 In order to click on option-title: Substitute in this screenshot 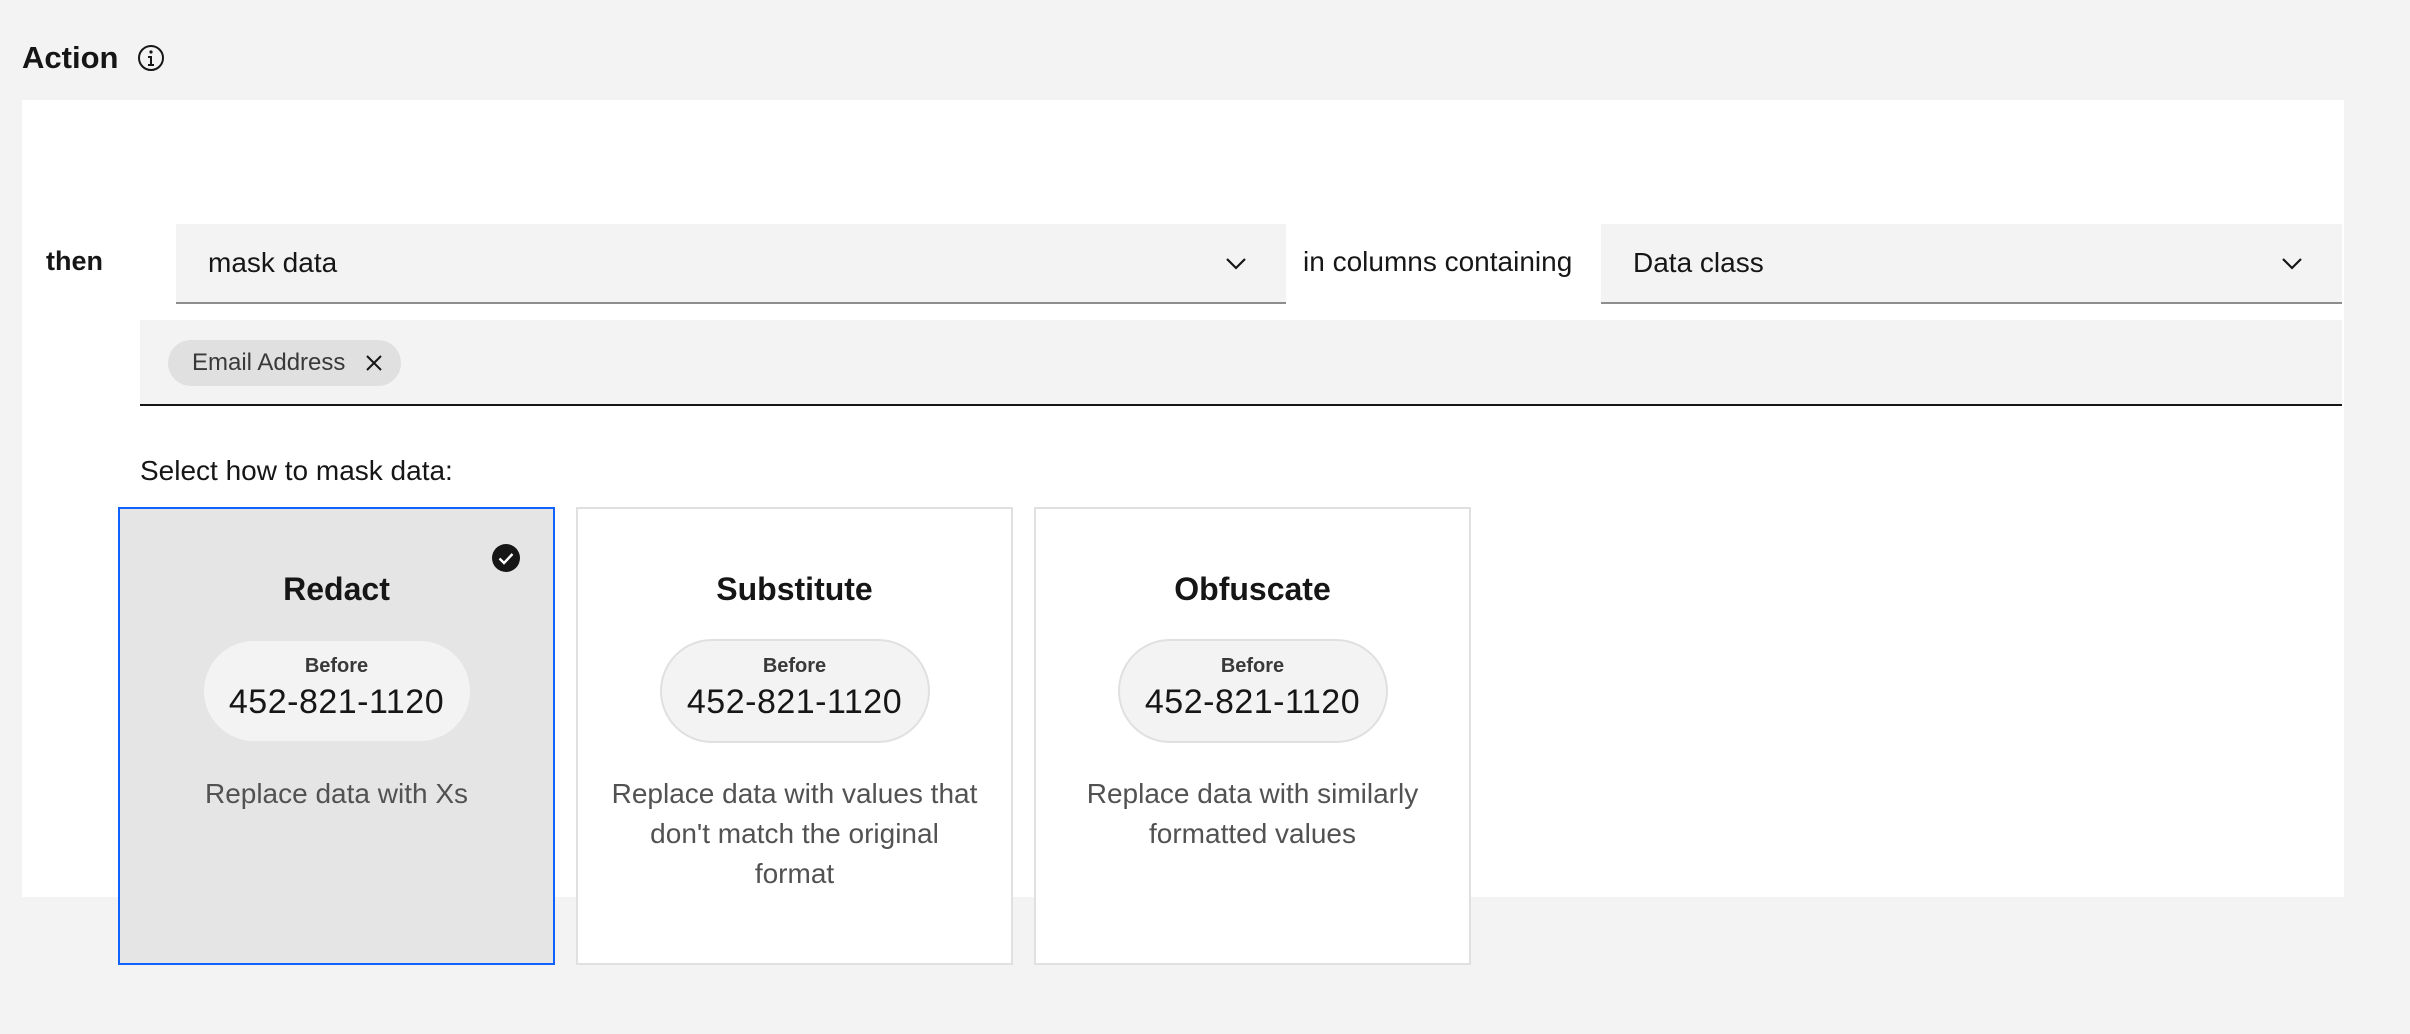, I will do `click(794, 589)`.